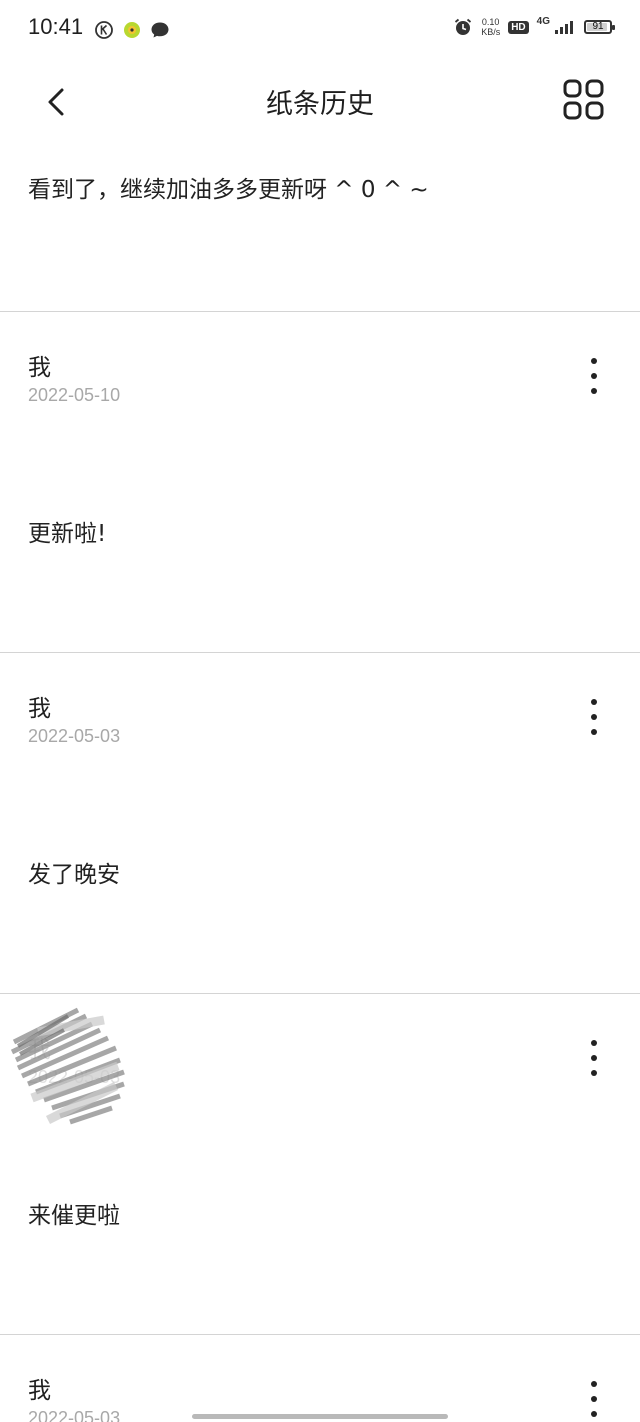 The height and width of the screenshot is (1422, 640). Describe the element at coordinates (160, 30) in the screenshot. I see `message-bubble-icon` at that location.